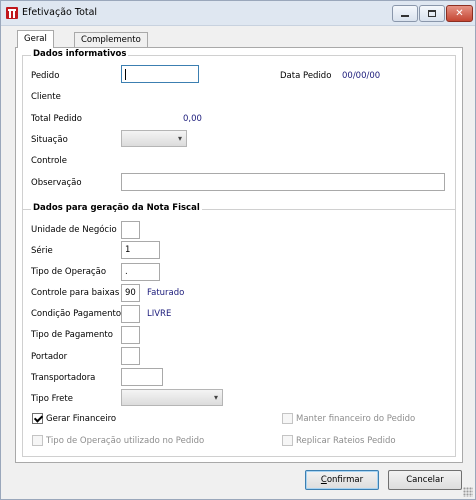 This screenshot has height=500, width=476. Describe the element at coordinates (37, 418) in the screenshot. I see `checkbox-checked-icon` at that location.